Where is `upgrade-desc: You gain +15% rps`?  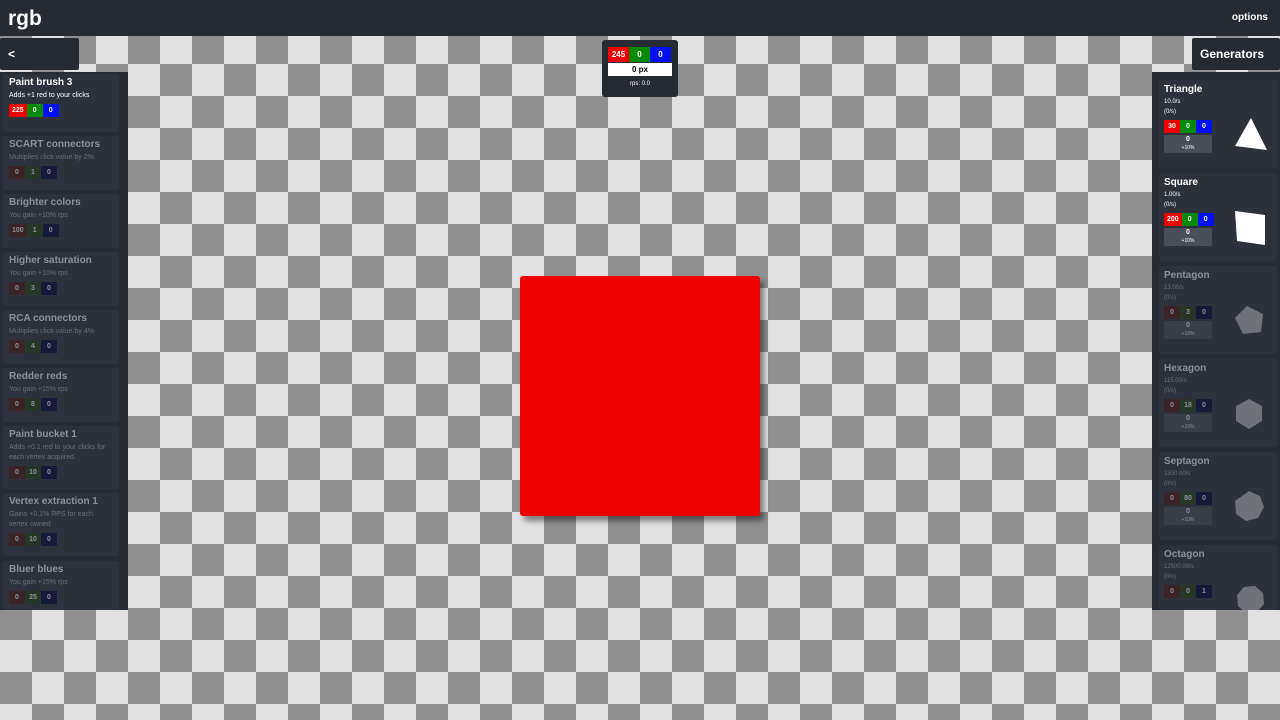 upgrade-desc: You gain +15% rps is located at coordinates (38, 389).